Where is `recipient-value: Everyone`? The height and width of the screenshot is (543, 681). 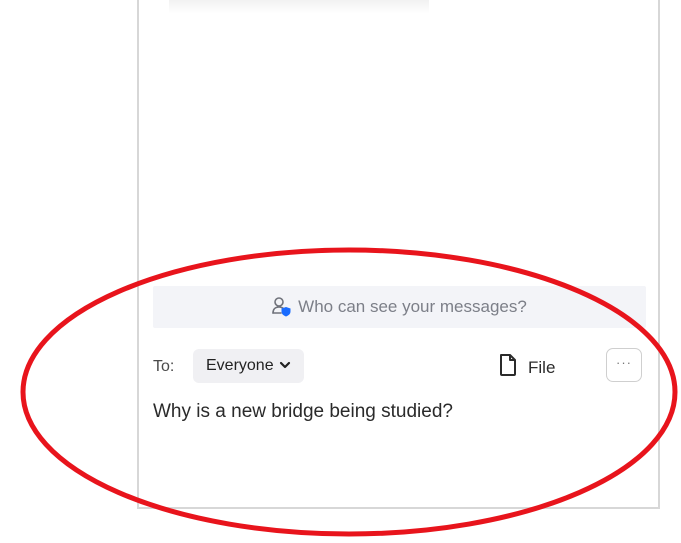 recipient-value: Everyone is located at coordinates (240, 365).